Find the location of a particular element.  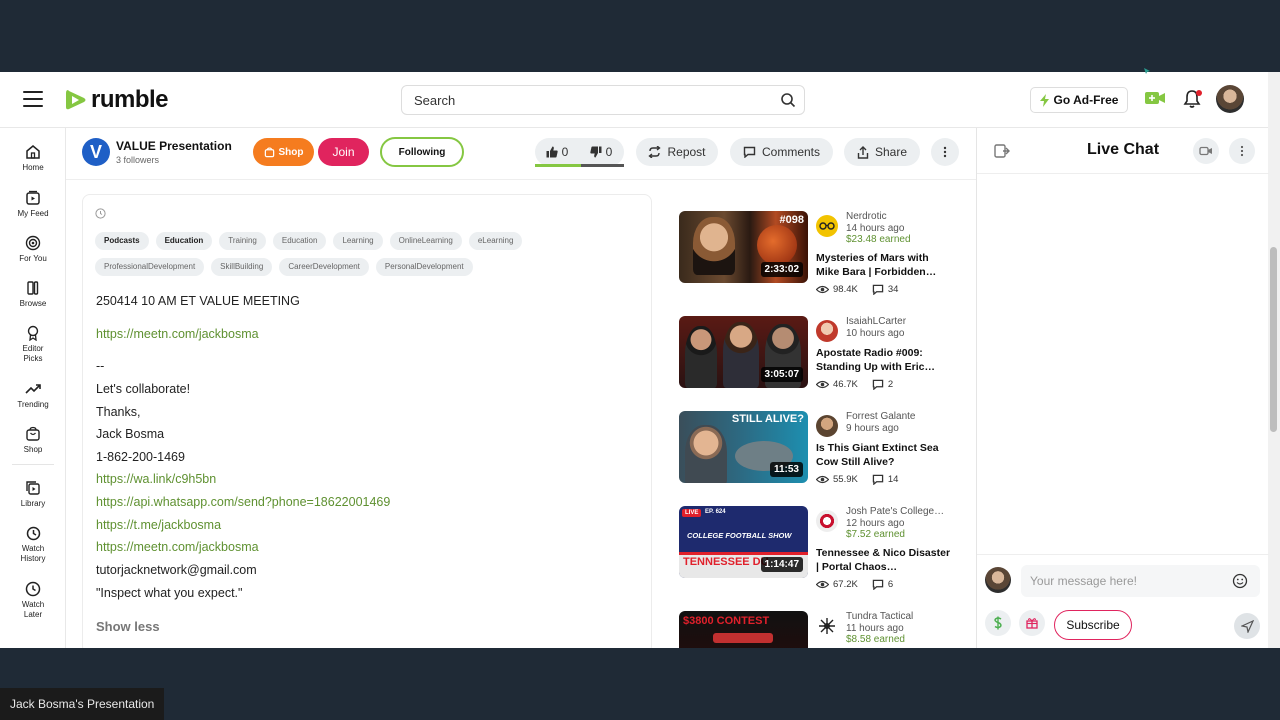

top-header: rumble Go Ad-Free is located at coordinates (634, 100).